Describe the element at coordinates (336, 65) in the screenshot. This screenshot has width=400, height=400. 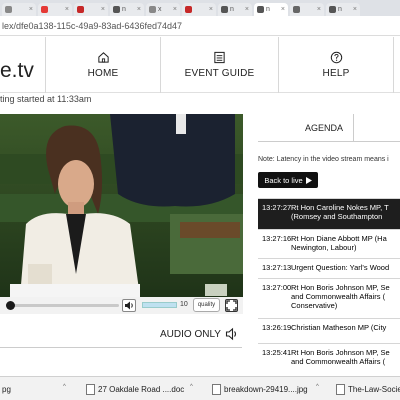
I see `nav-help: HELP` at that location.